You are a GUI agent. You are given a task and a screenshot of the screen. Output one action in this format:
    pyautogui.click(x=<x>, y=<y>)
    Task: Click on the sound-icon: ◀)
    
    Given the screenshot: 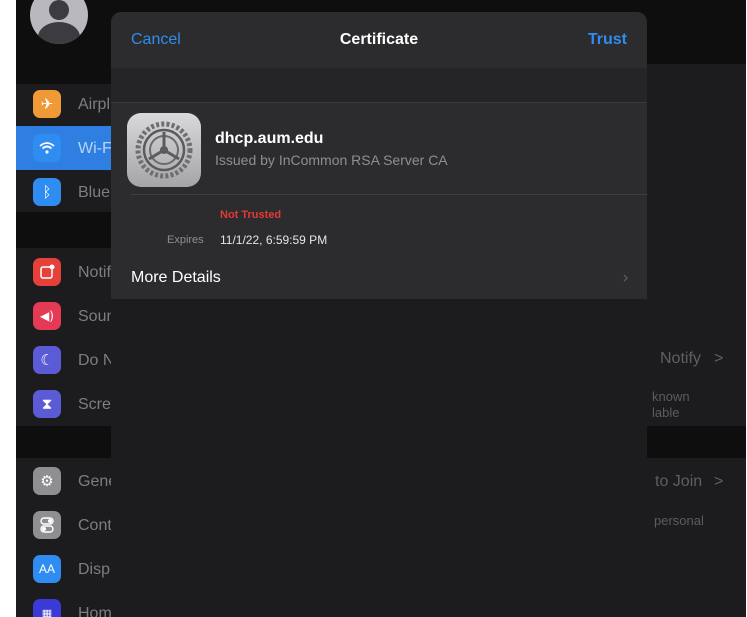 What is the action you would take?
    pyautogui.click(x=47, y=316)
    